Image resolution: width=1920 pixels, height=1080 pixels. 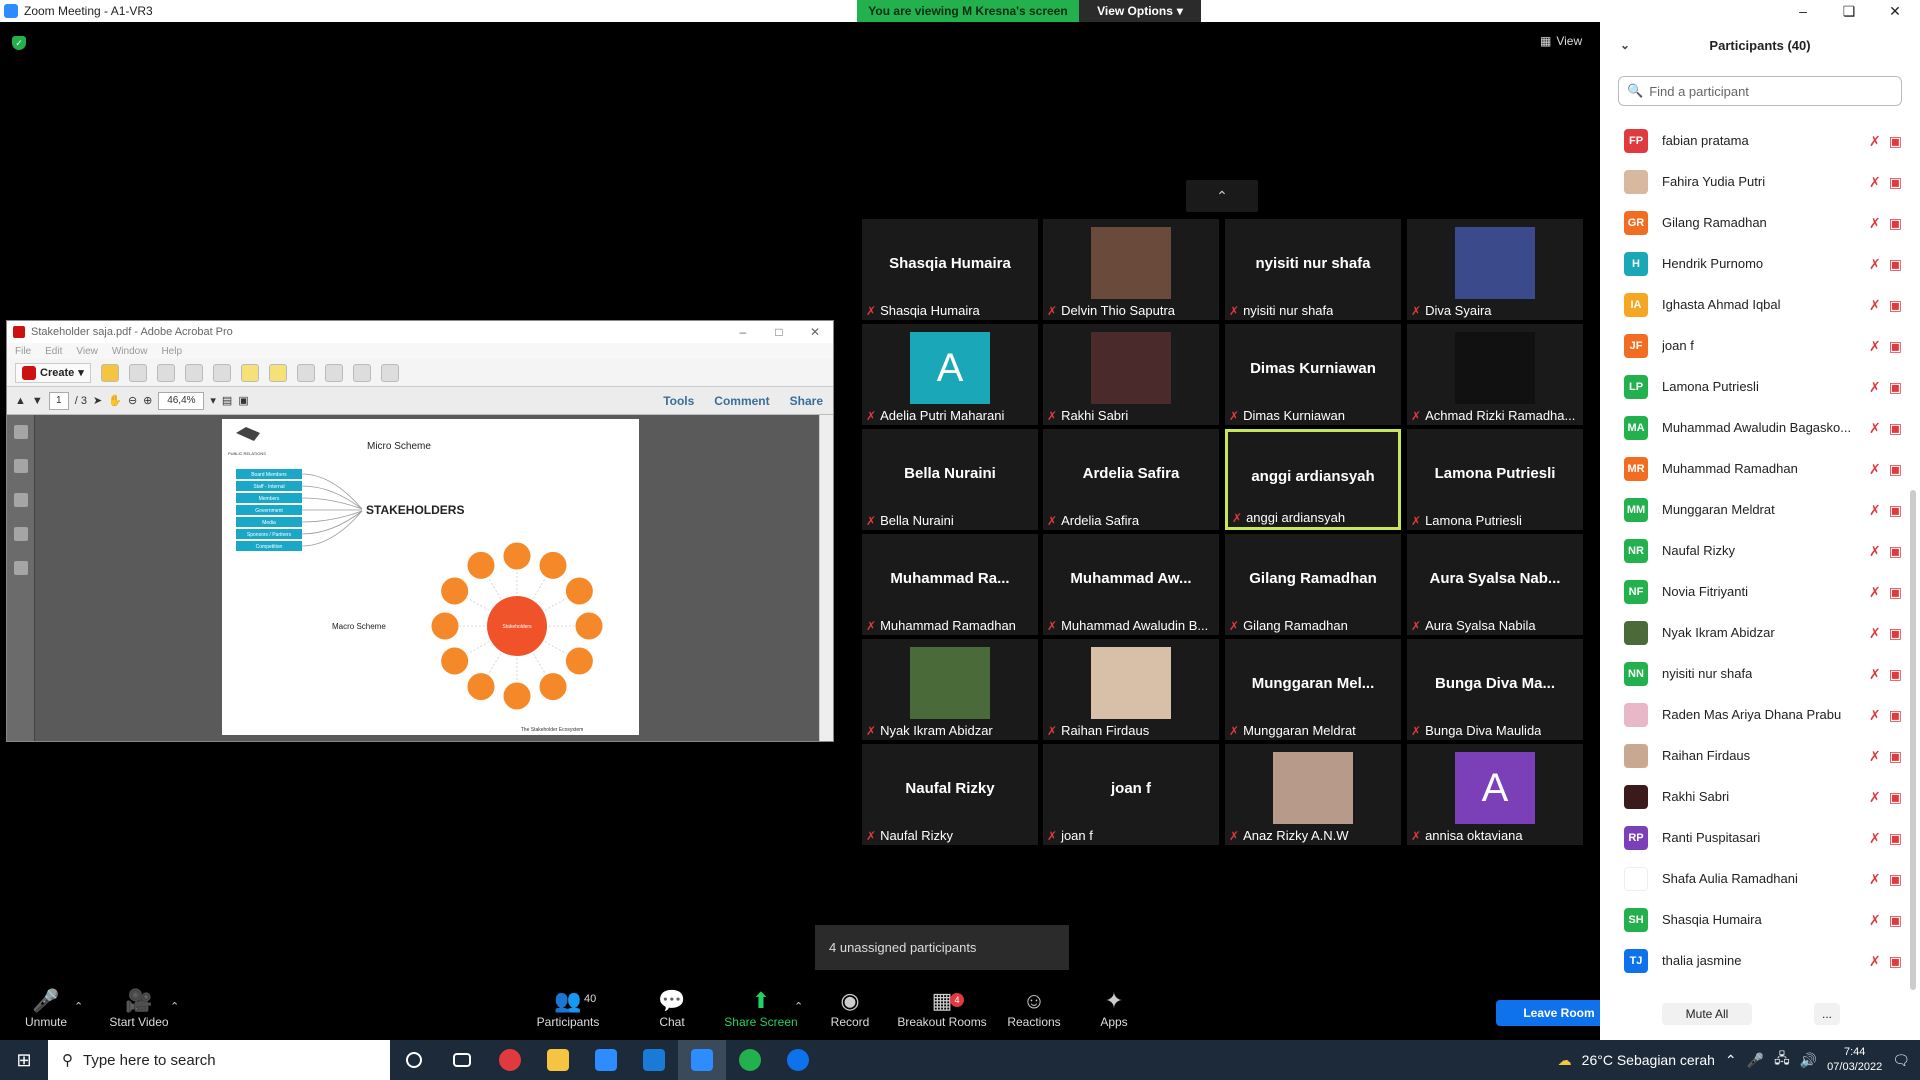 I want to click on video-tile: Shasqia Humaira ✗ Shasqia Humaira, so click(x=950, y=269).